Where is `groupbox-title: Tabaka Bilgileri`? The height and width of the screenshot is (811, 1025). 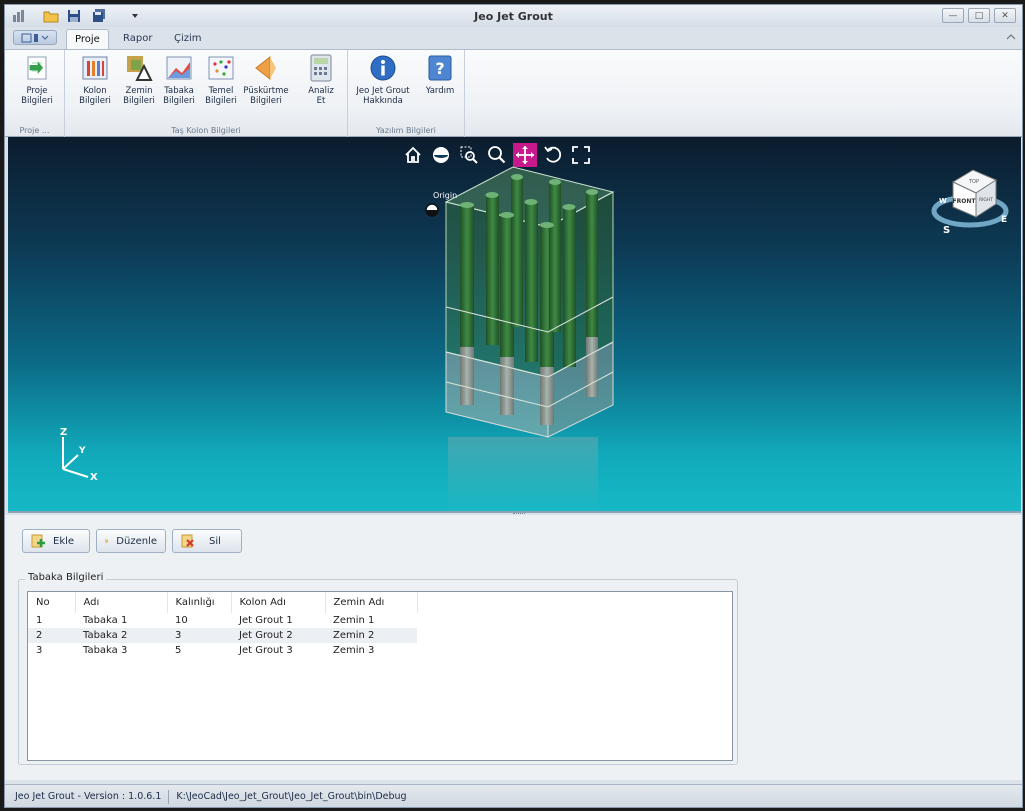
groupbox-title: Tabaka Bilgileri is located at coordinates (66, 577).